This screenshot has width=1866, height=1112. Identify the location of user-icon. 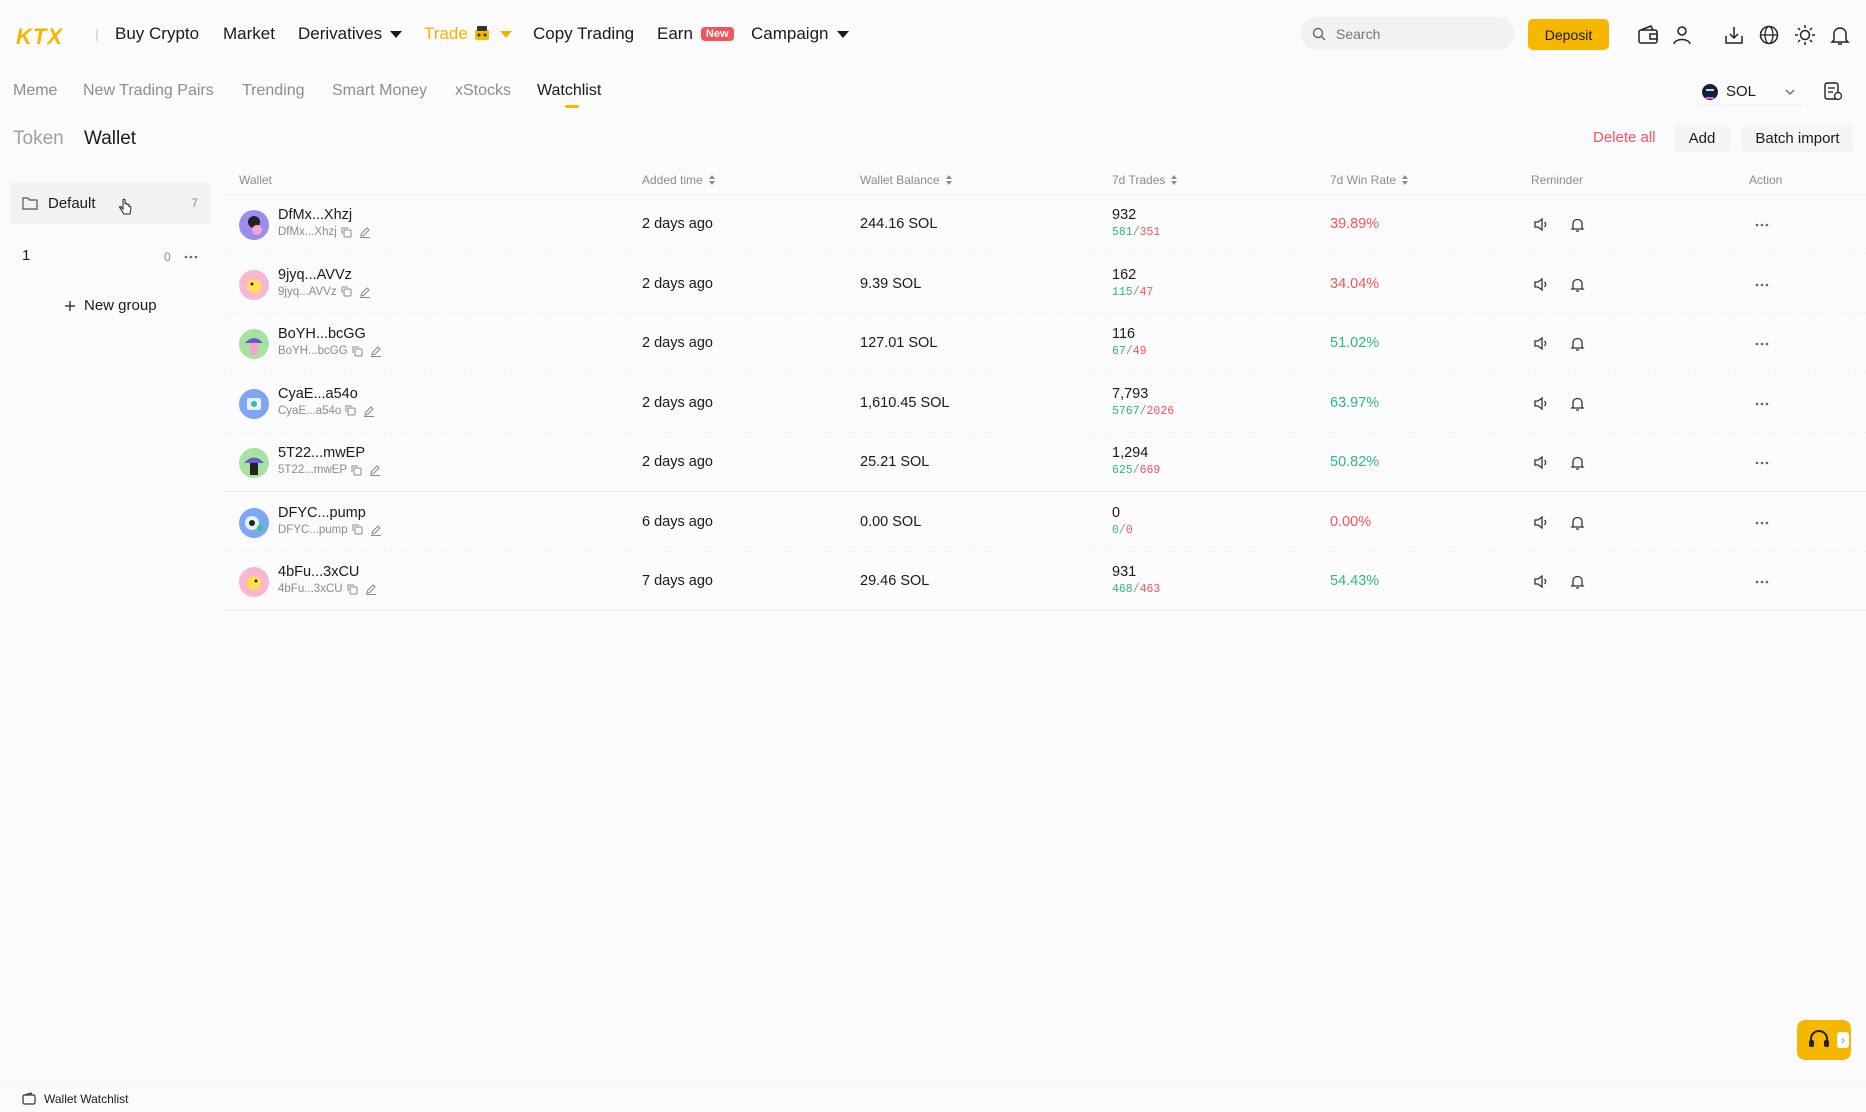
(1682, 35).